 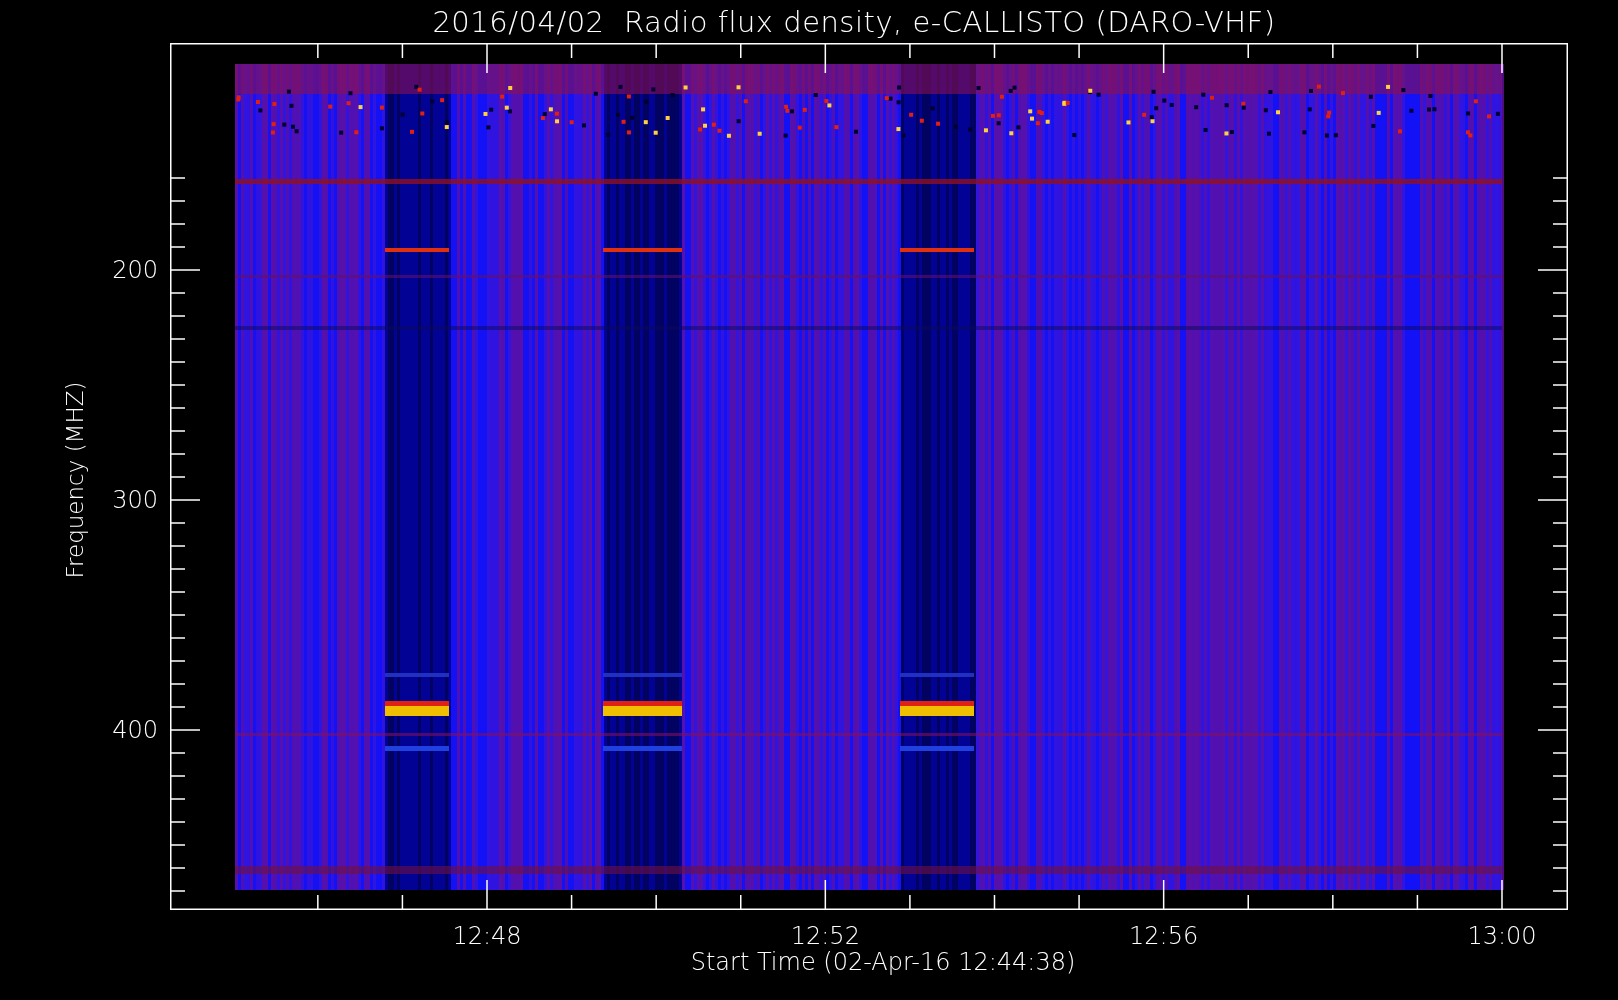 I want to click on tick-label: 400, so click(x=135, y=730).